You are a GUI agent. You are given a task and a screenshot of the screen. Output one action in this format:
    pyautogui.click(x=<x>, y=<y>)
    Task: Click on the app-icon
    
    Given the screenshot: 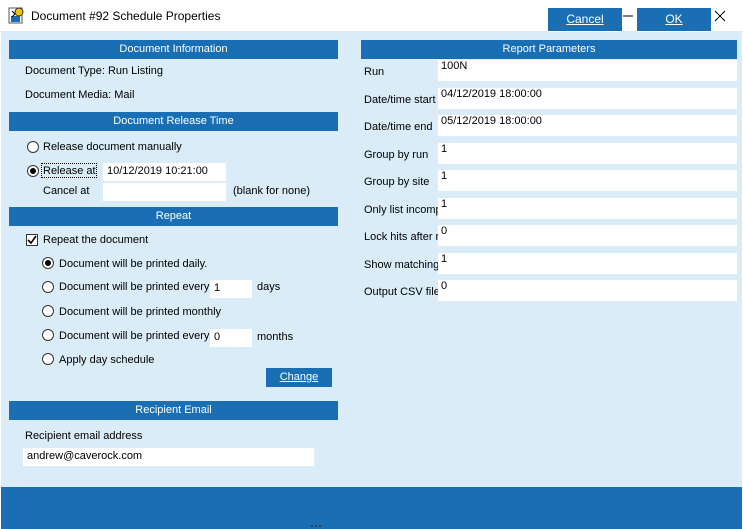 What is the action you would take?
    pyautogui.click(x=16, y=15)
    